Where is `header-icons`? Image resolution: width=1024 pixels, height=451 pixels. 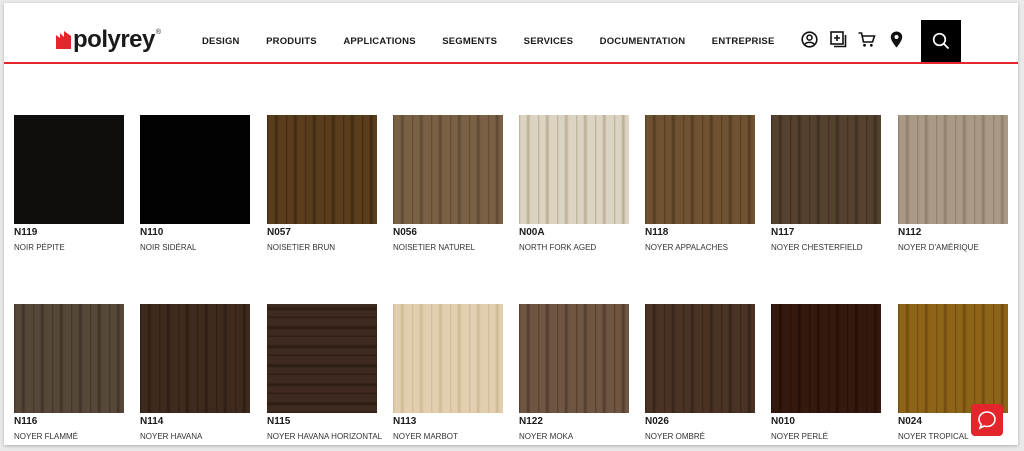
header-icons is located at coordinates (858, 39).